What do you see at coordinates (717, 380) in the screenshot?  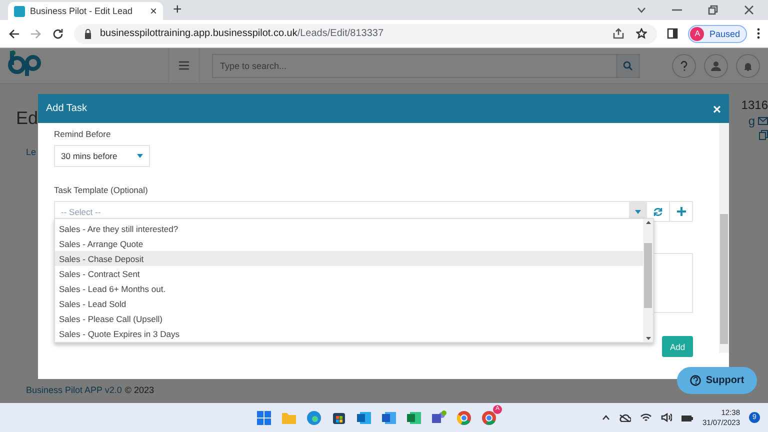 I see `support-button: Support` at bounding box center [717, 380].